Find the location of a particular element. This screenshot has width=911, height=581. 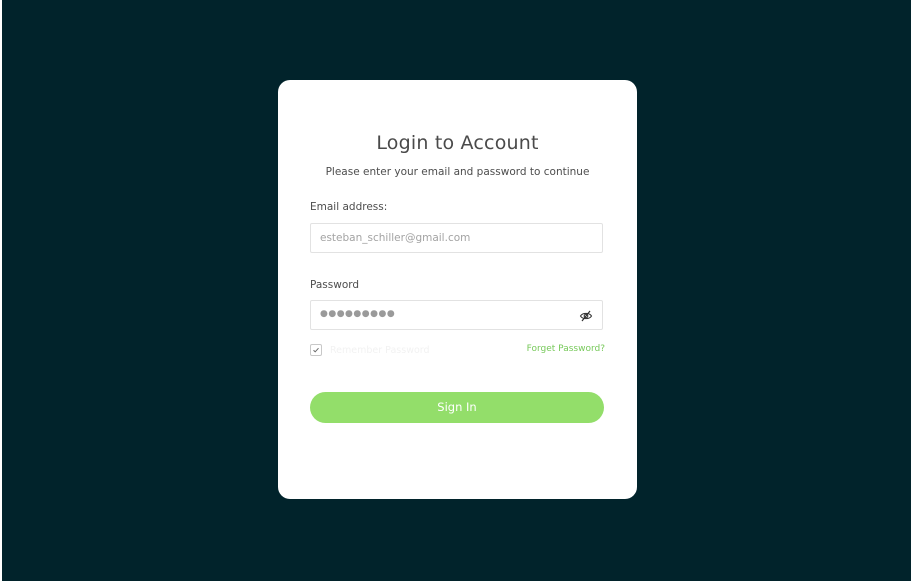

remember-label: Remember Password is located at coordinates (380, 350).